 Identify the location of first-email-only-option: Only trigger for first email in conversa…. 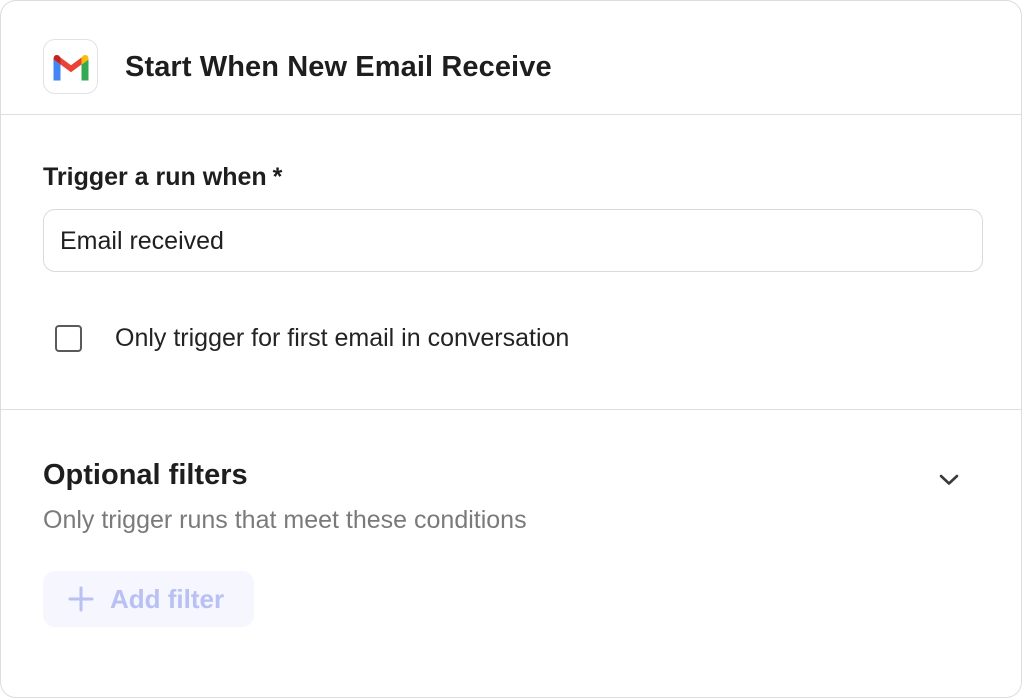
(312, 338).